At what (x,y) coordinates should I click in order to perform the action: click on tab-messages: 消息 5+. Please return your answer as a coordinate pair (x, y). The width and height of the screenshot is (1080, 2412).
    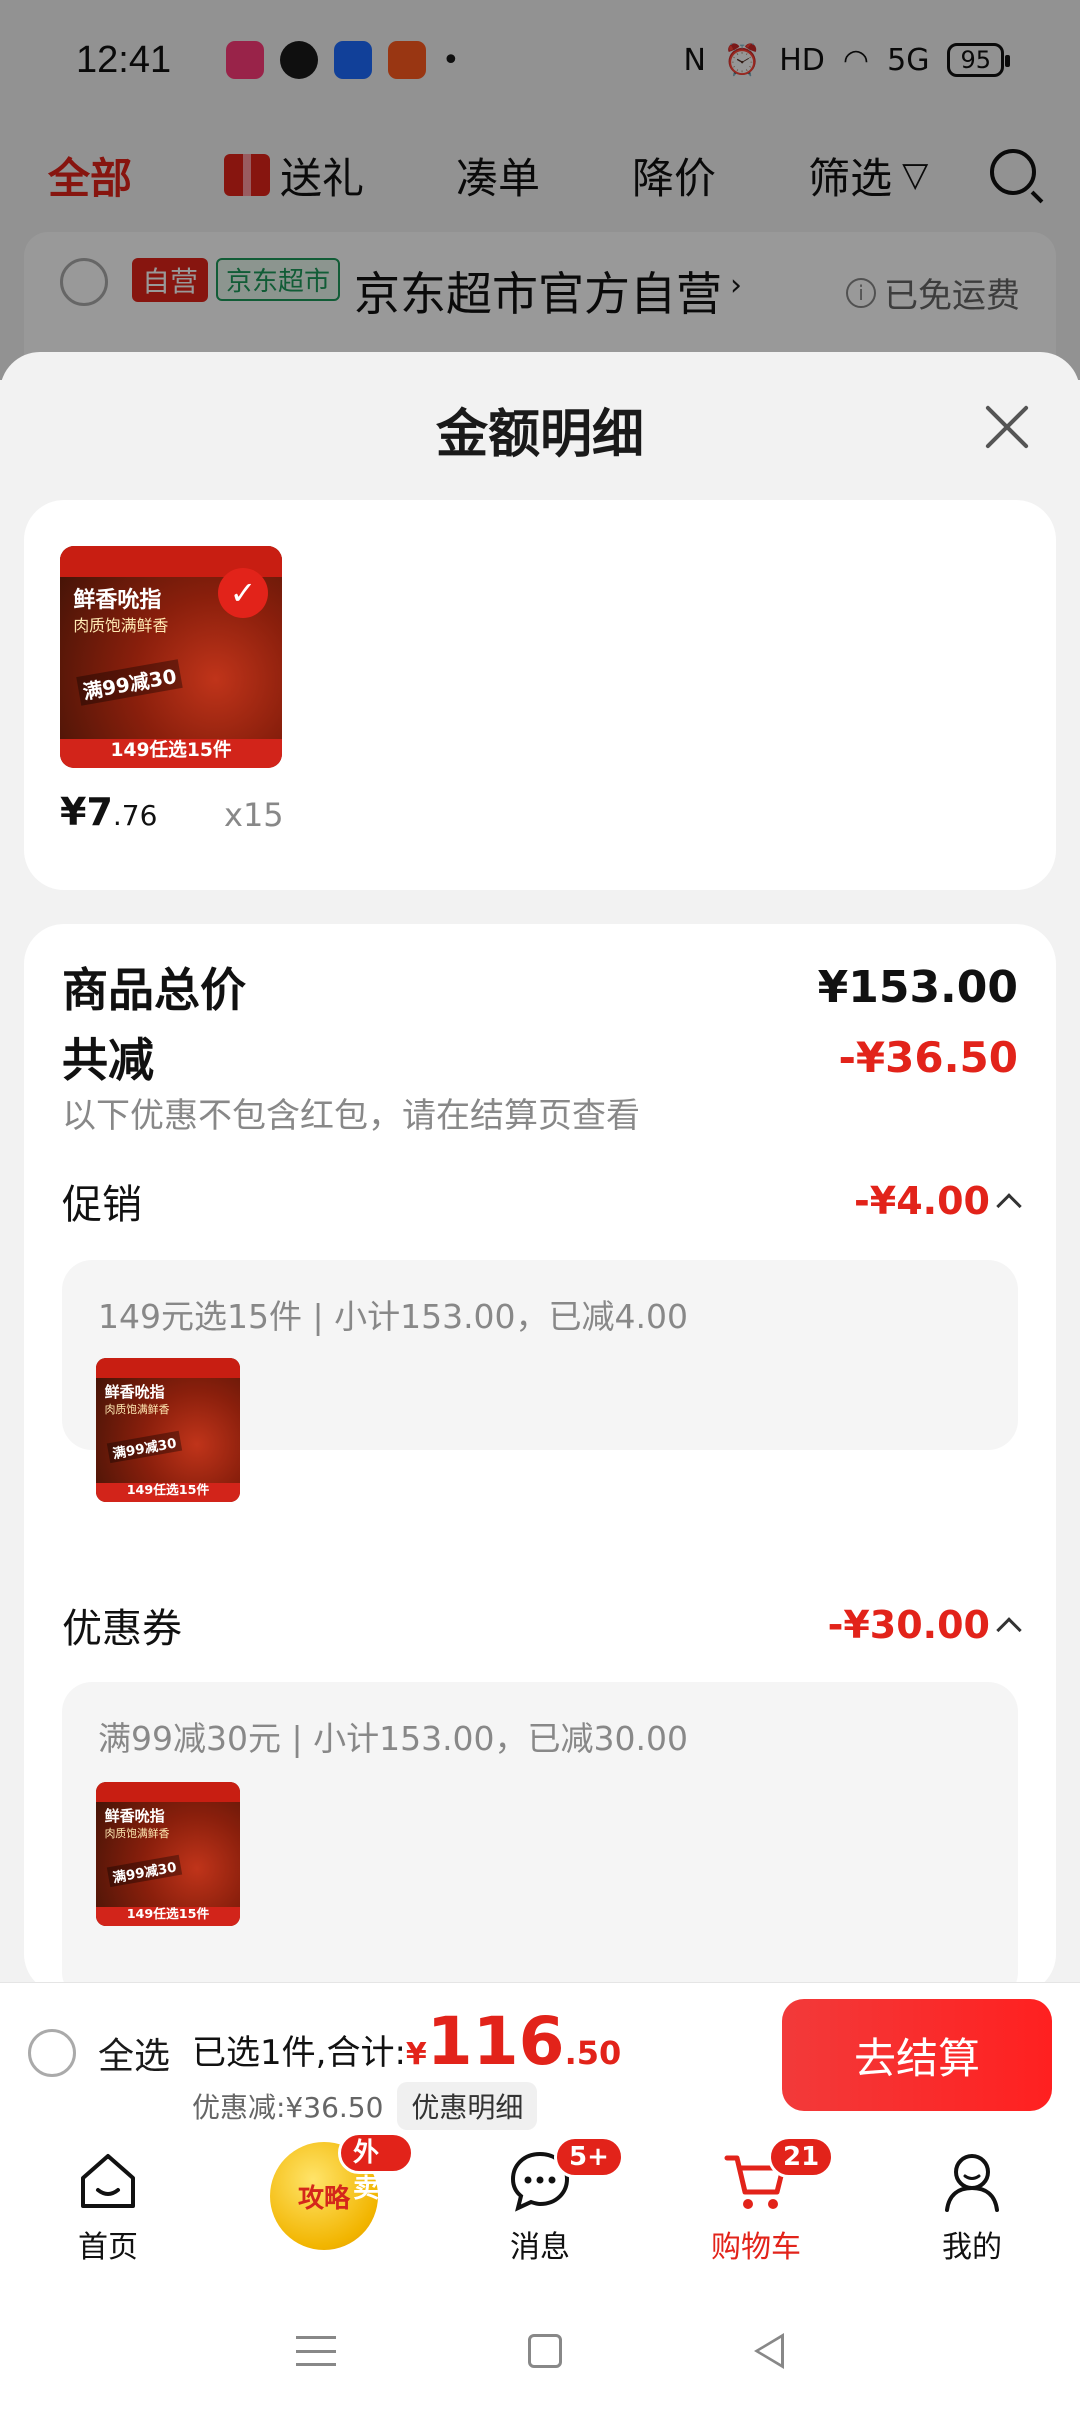
    Looking at the image, I should click on (540, 2210).